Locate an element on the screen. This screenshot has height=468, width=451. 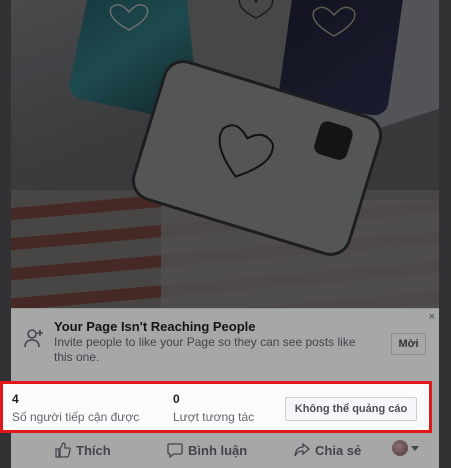
camera-module is located at coordinates (333, 140).